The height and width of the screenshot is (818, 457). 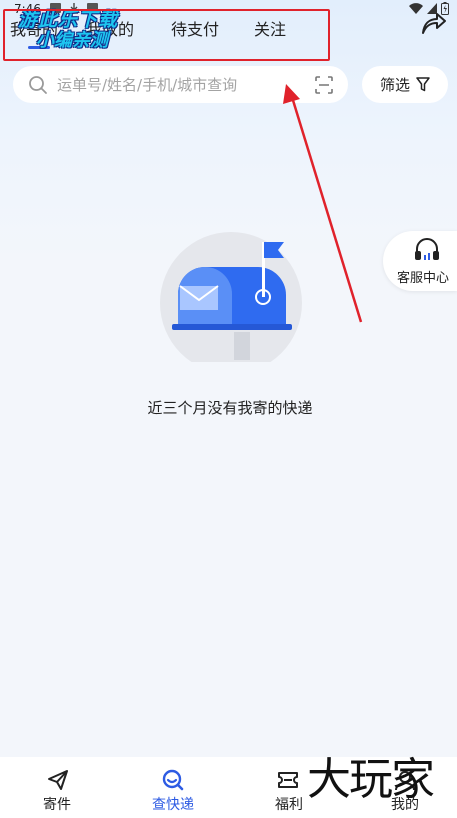 I want to click on service-center-label: 客服中心, so click(x=423, y=278).